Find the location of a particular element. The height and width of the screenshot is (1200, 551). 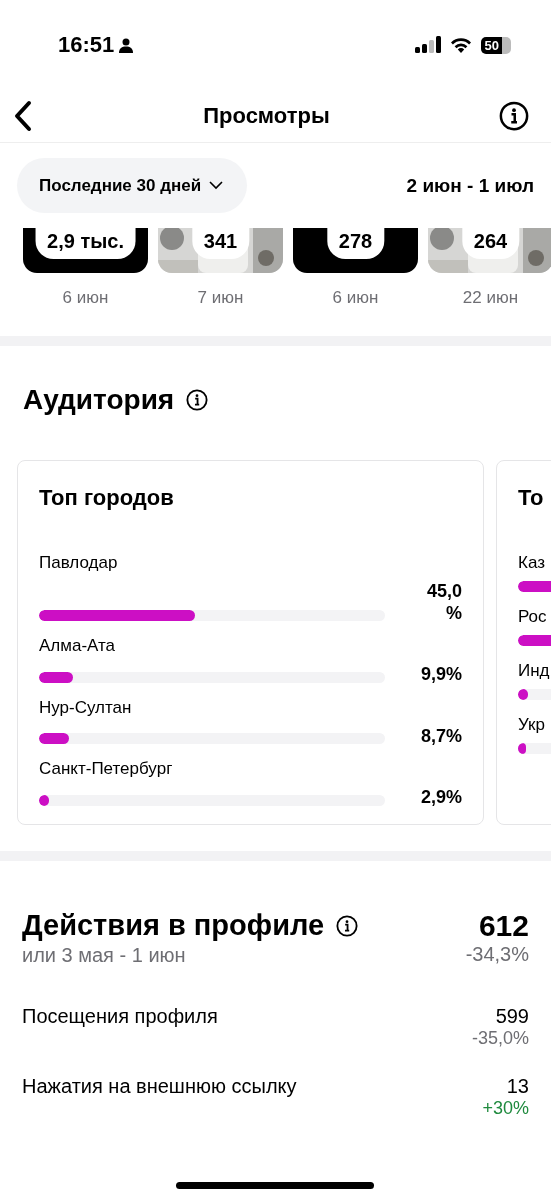

post-thumbnail: 278 is located at coordinates (355, 250).